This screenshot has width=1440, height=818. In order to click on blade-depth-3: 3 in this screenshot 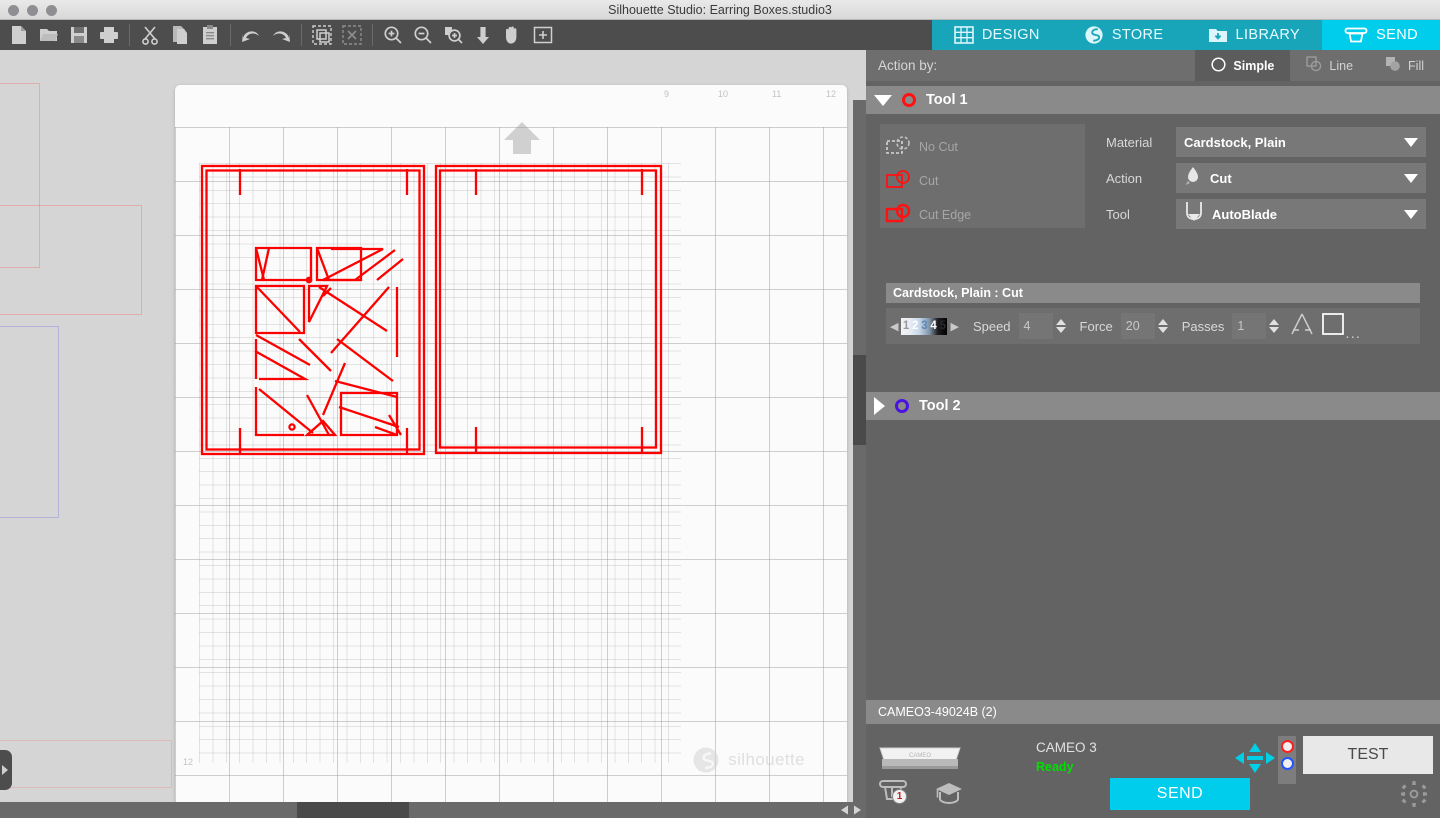, I will do `click(924, 326)`.